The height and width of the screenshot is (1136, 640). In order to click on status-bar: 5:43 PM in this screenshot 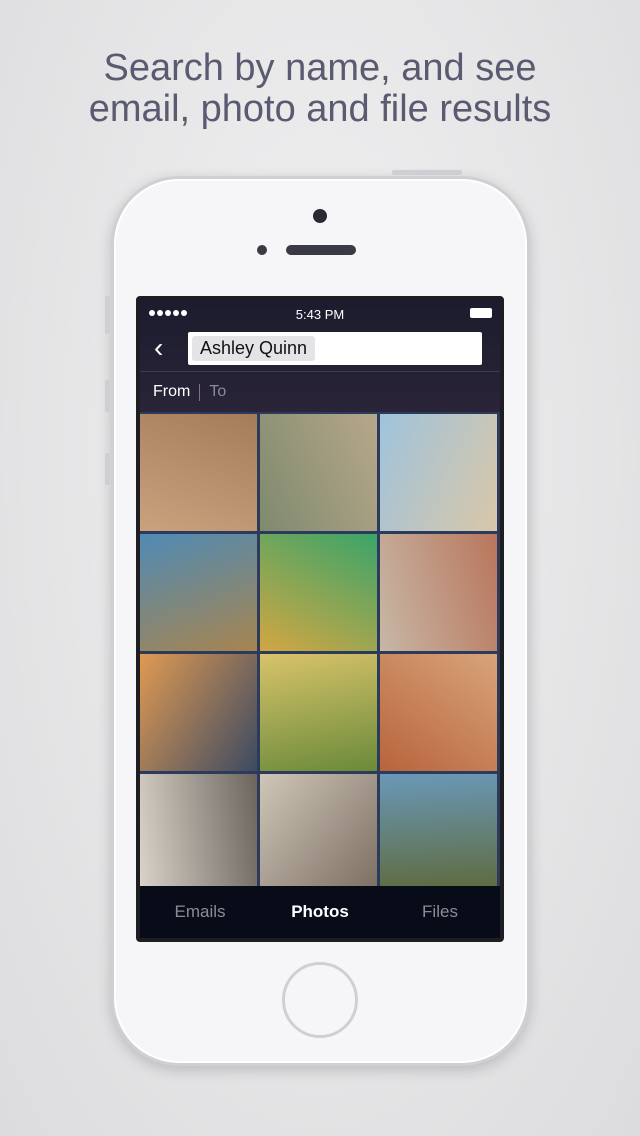, I will do `click(320, 314)`.